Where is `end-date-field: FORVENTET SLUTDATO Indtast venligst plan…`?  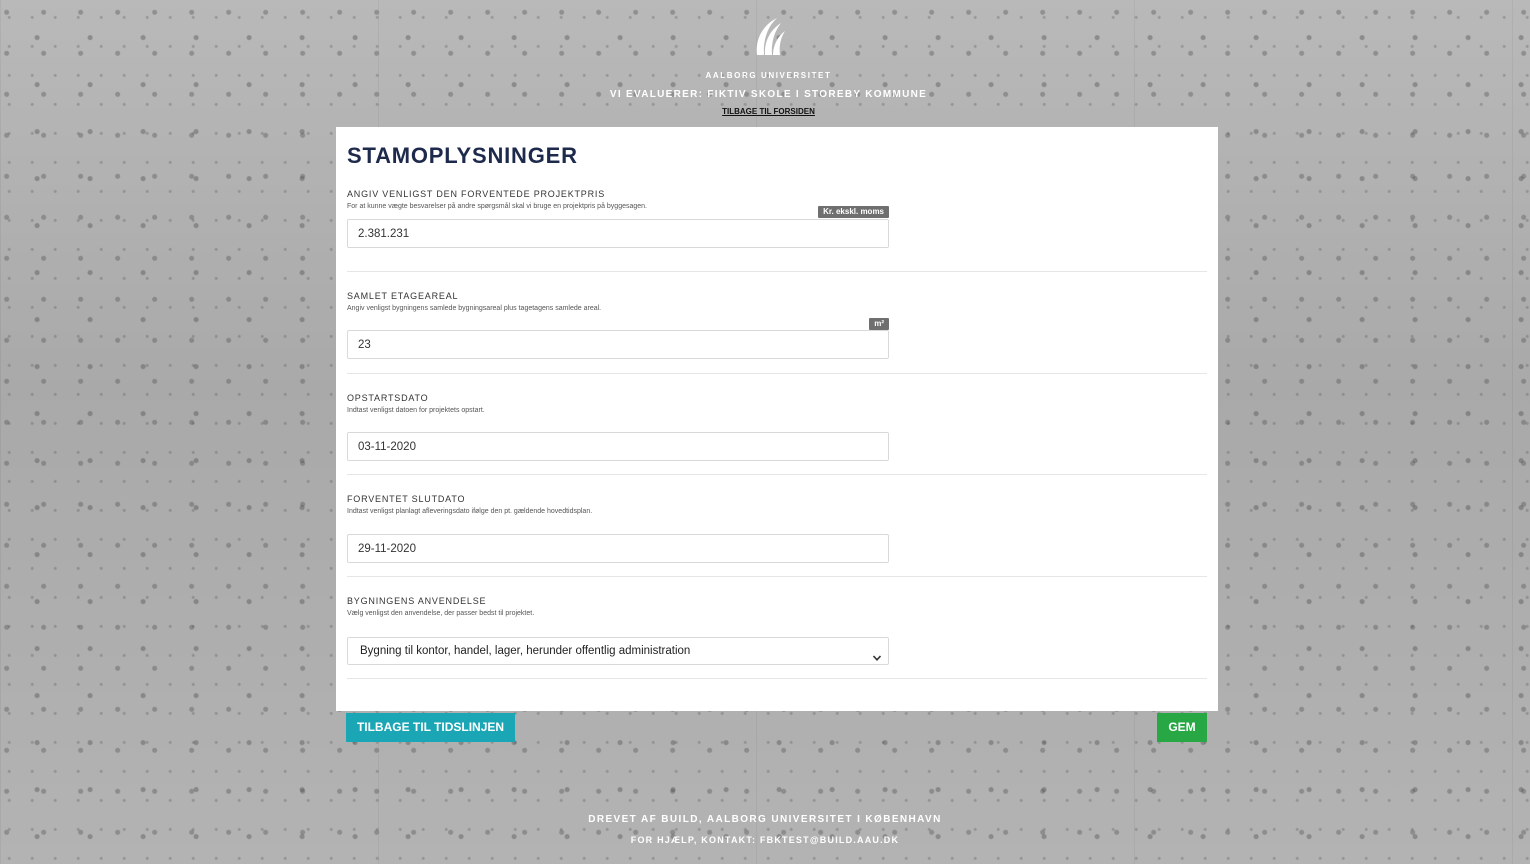
end-date-field: FORVENTET SLUTDATO Indtast venligst plan… is located at coordinates (777, 526).